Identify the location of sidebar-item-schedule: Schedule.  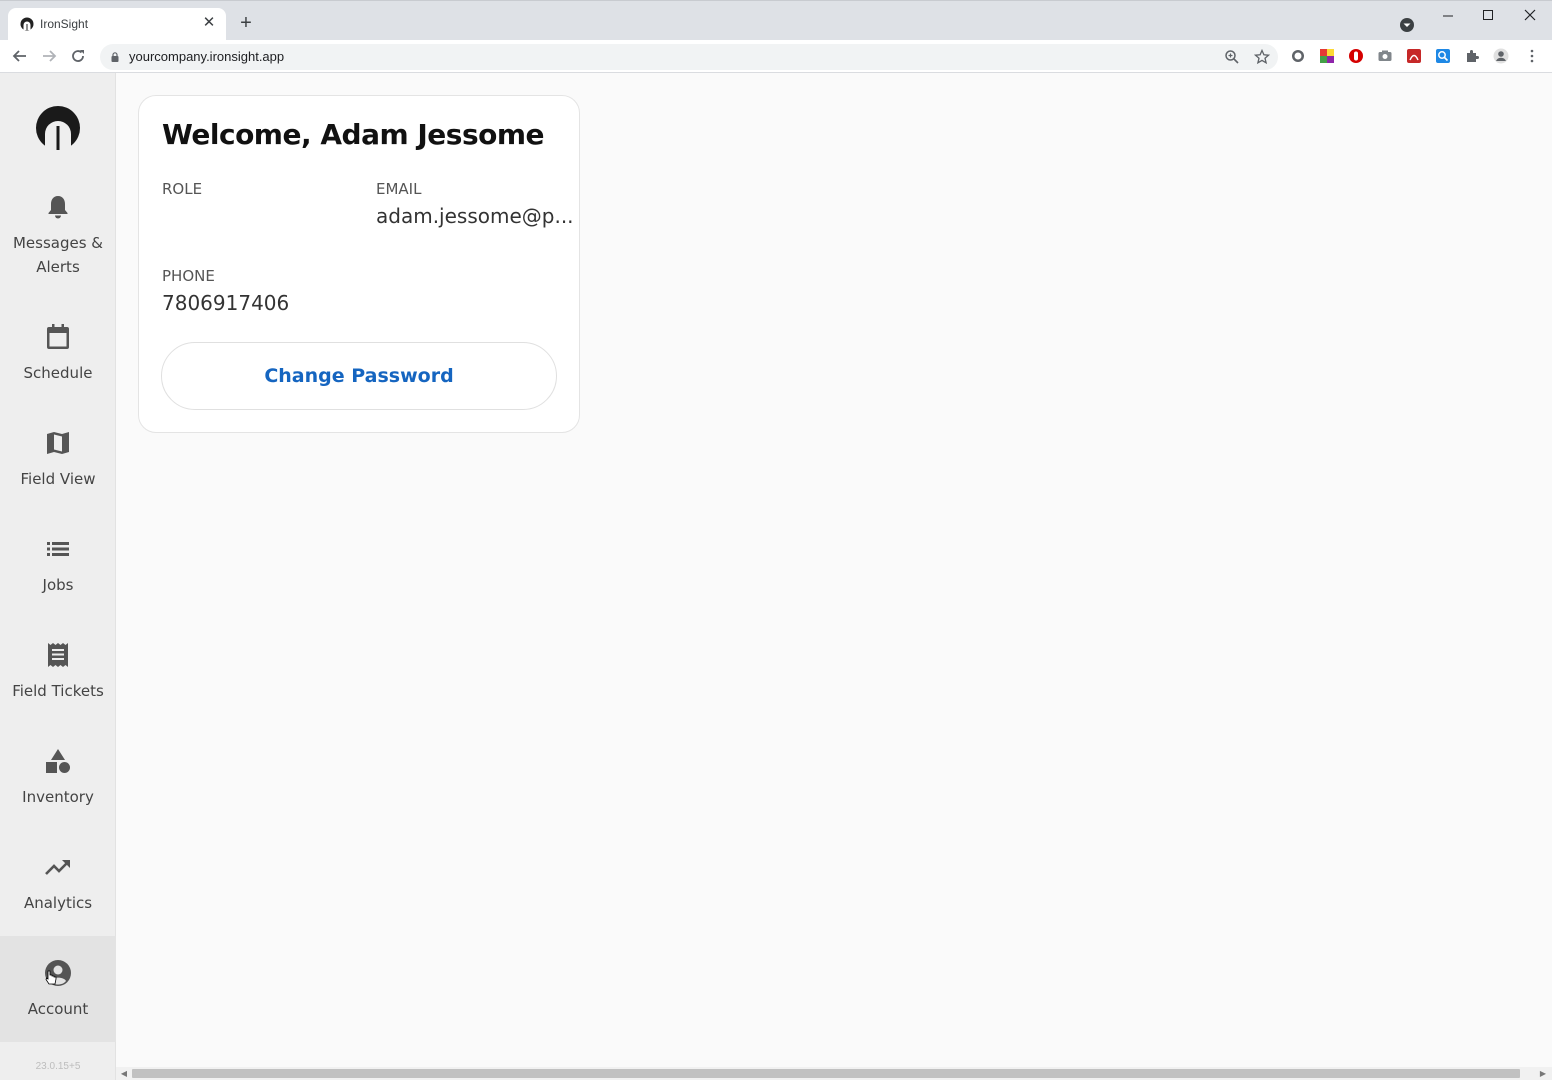
(58, 376).